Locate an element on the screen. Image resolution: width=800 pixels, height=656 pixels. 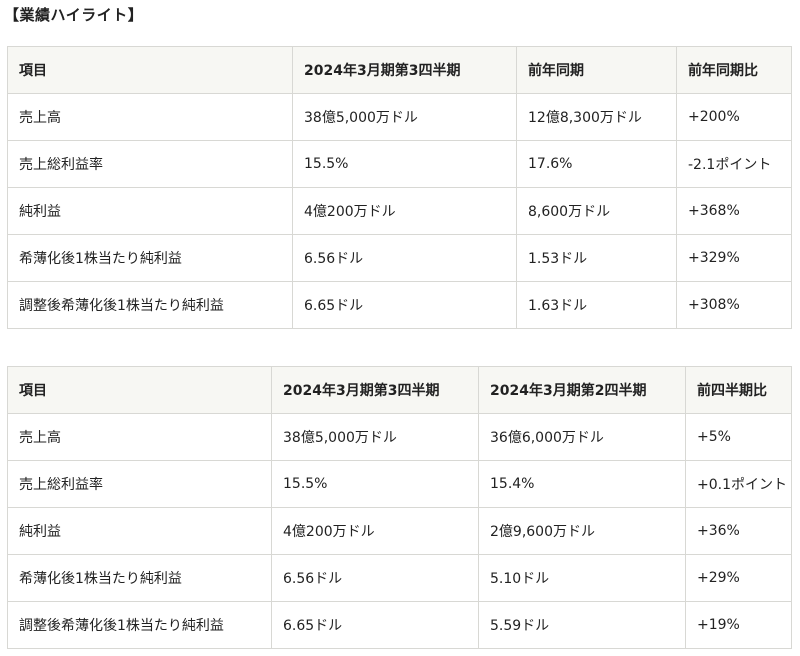
prior-value: 2億9,600万ドル is located at coordinates (582, 531).